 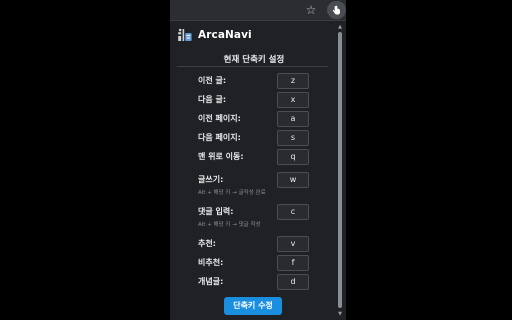 What do you see at coordinates (340, 27) in the screenshot?
I see `scroll-up-arrow-icon: ▲` at bounding box center [340, 27].